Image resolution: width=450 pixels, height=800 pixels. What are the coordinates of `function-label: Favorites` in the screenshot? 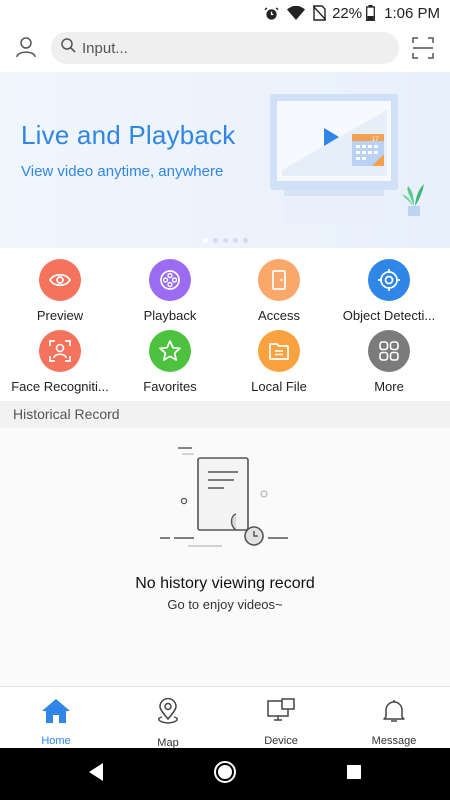 It's located at (170, 386).